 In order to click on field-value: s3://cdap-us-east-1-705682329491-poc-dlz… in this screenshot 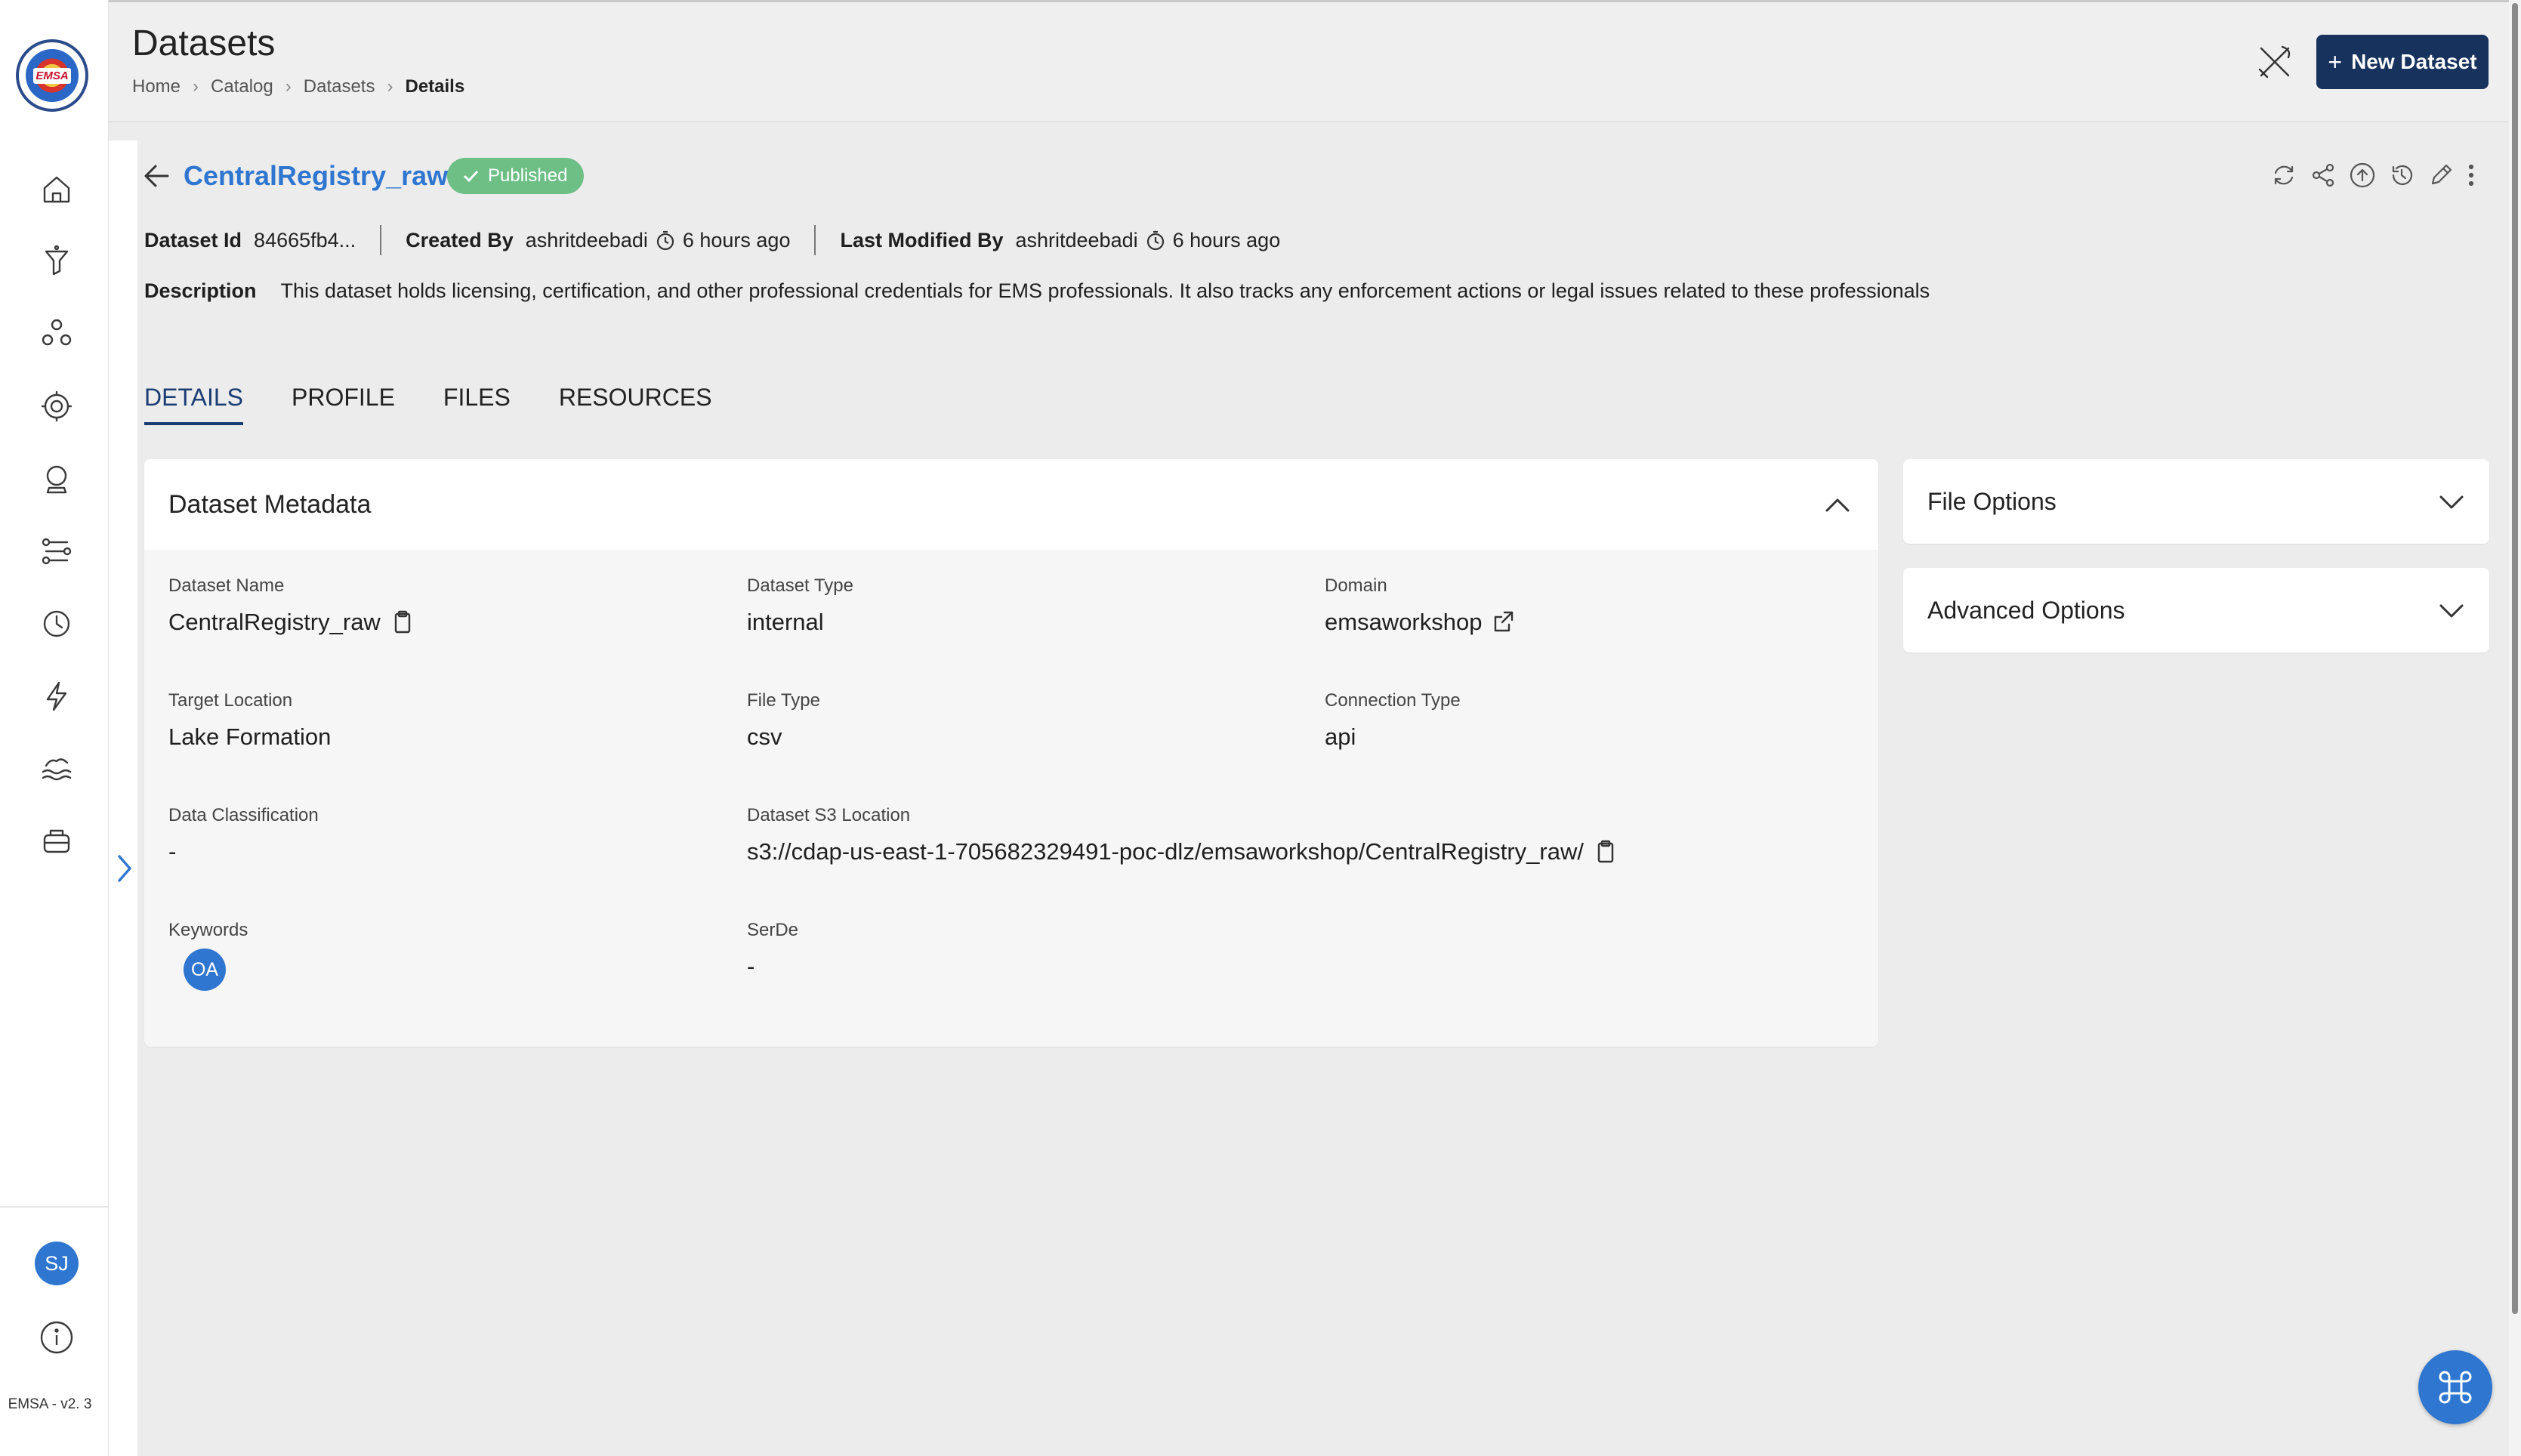, I will do `click(1165, 851)`.